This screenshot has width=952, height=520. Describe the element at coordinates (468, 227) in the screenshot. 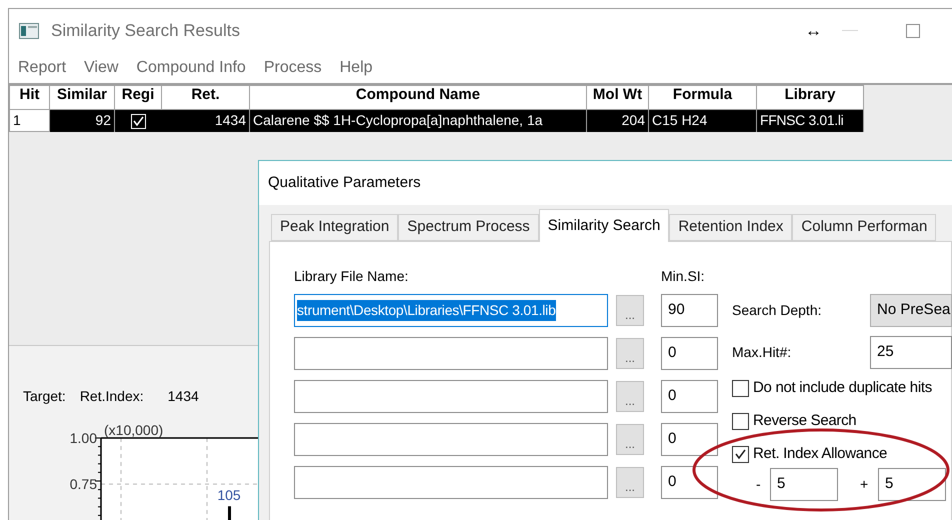

I see `tab: Spectrum Process` at that location.